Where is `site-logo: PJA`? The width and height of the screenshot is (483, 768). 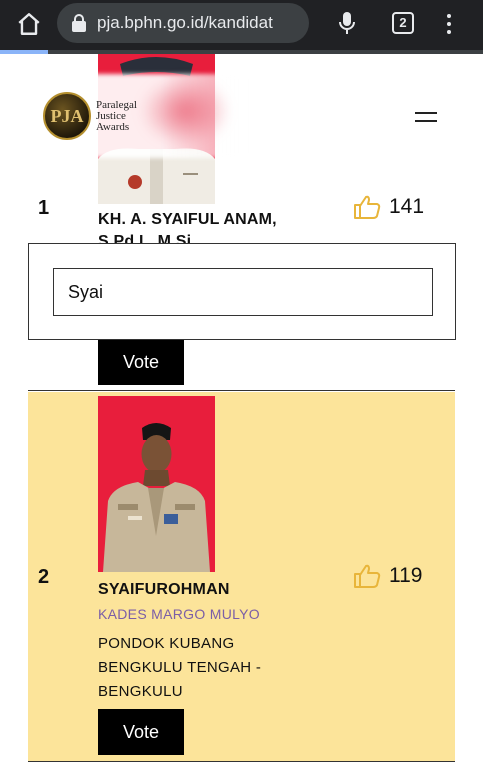
site-logo: PJA is located at coordinates (67, 116).